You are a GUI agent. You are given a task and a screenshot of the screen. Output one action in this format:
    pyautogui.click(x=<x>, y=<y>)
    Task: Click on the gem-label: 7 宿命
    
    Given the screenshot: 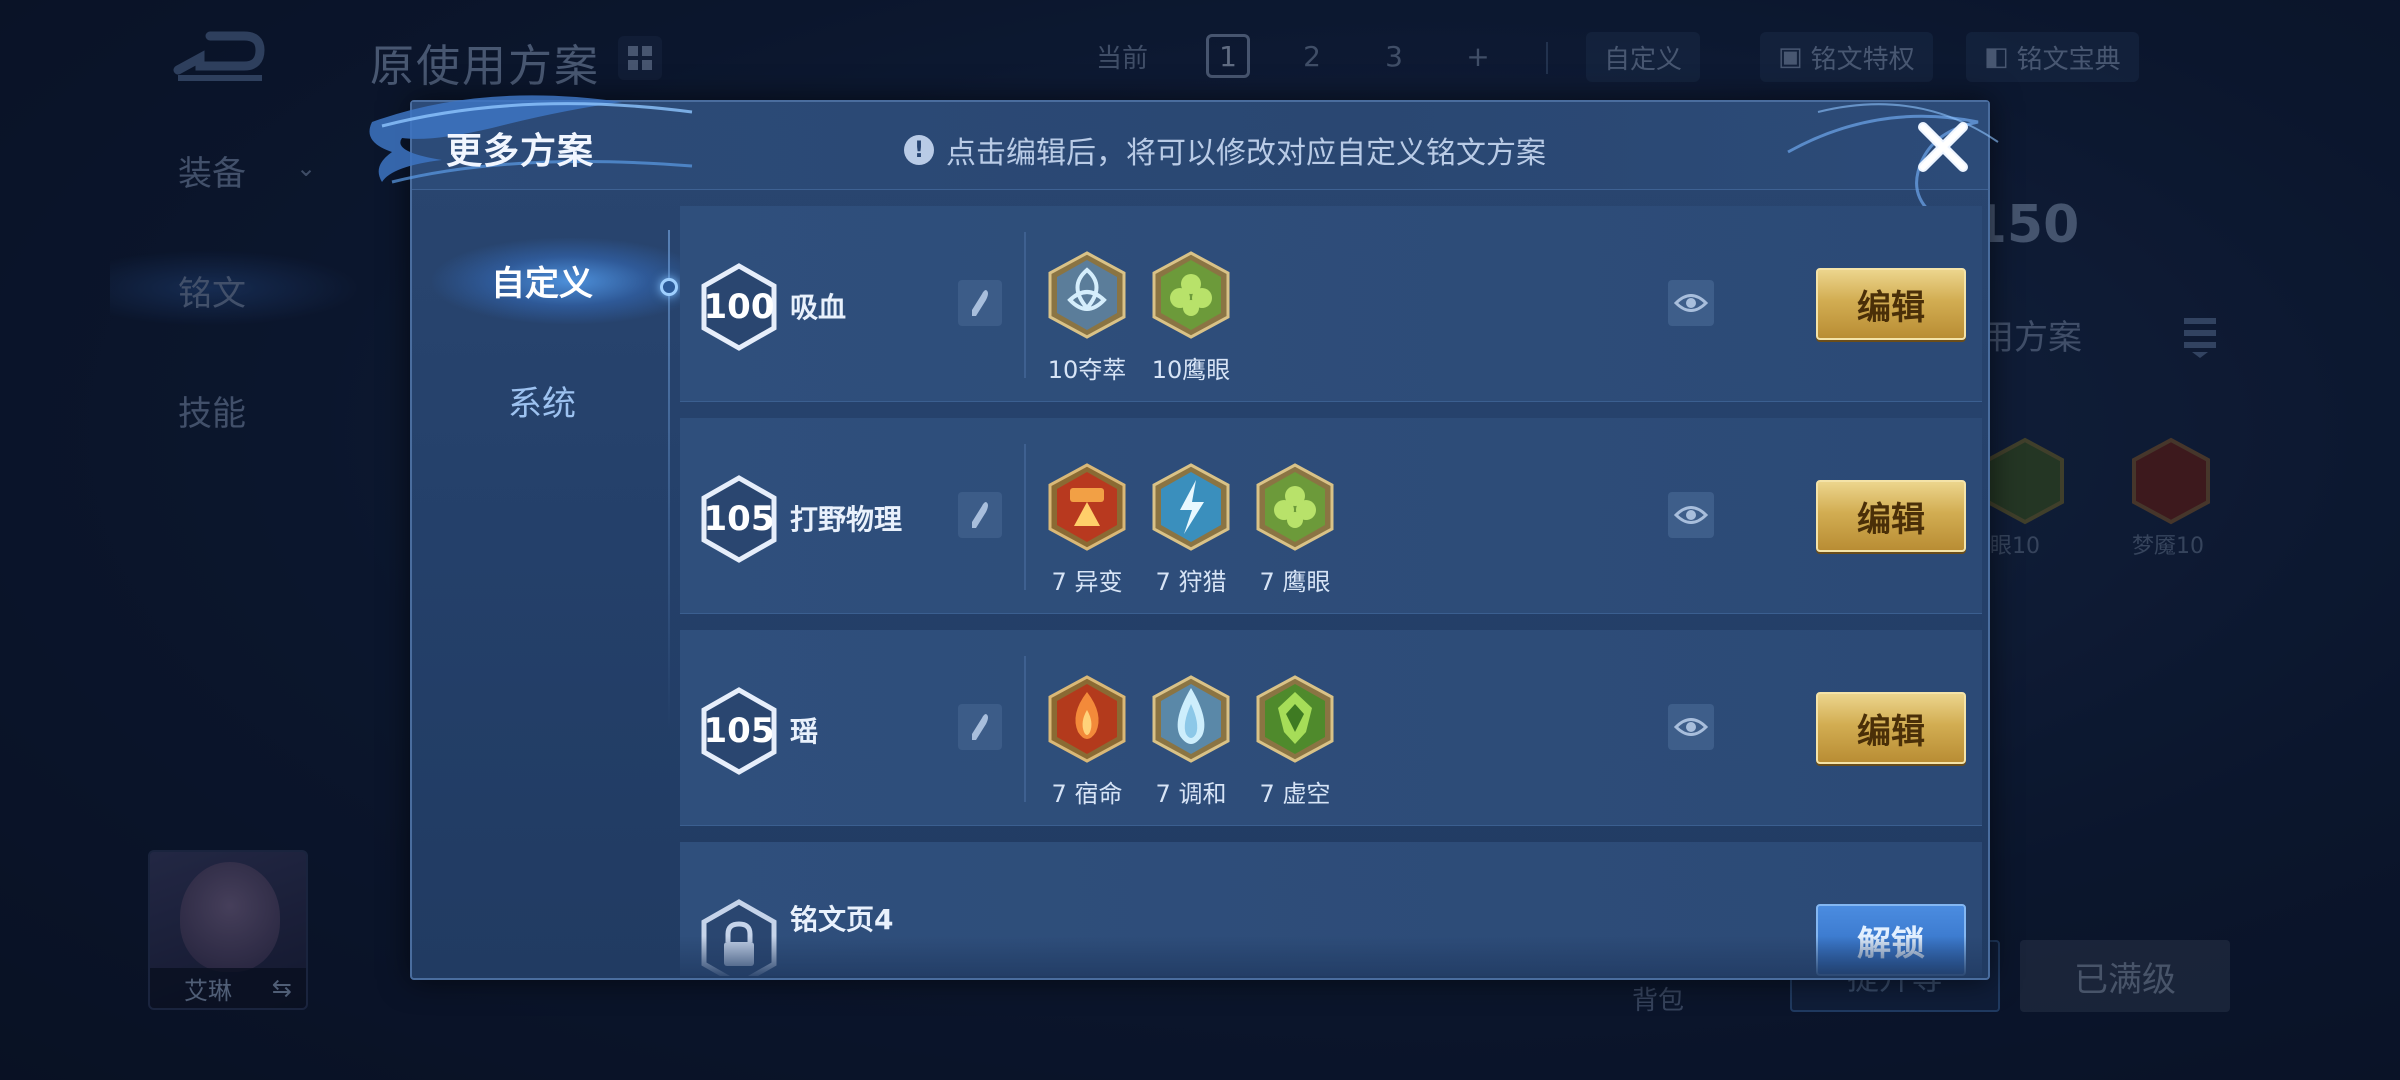 What is the action you would take?
    pyautogui.click(x=1087, y=794)
    